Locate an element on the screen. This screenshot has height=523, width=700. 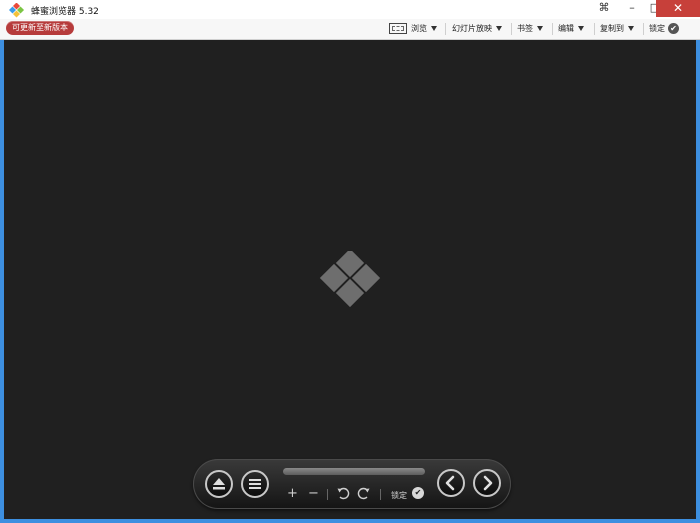
menu-slideshow: 幻灯片放映 is located at coordinates (477, 29).